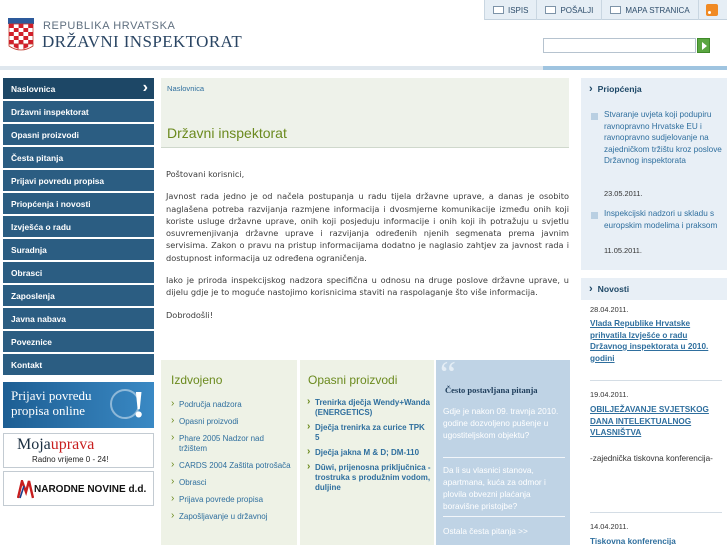 The width and height of the screenshot is (727, 545). Describe the element at coordinates (703, 45) in the screenshot. I see `search-submit-button` at that location.